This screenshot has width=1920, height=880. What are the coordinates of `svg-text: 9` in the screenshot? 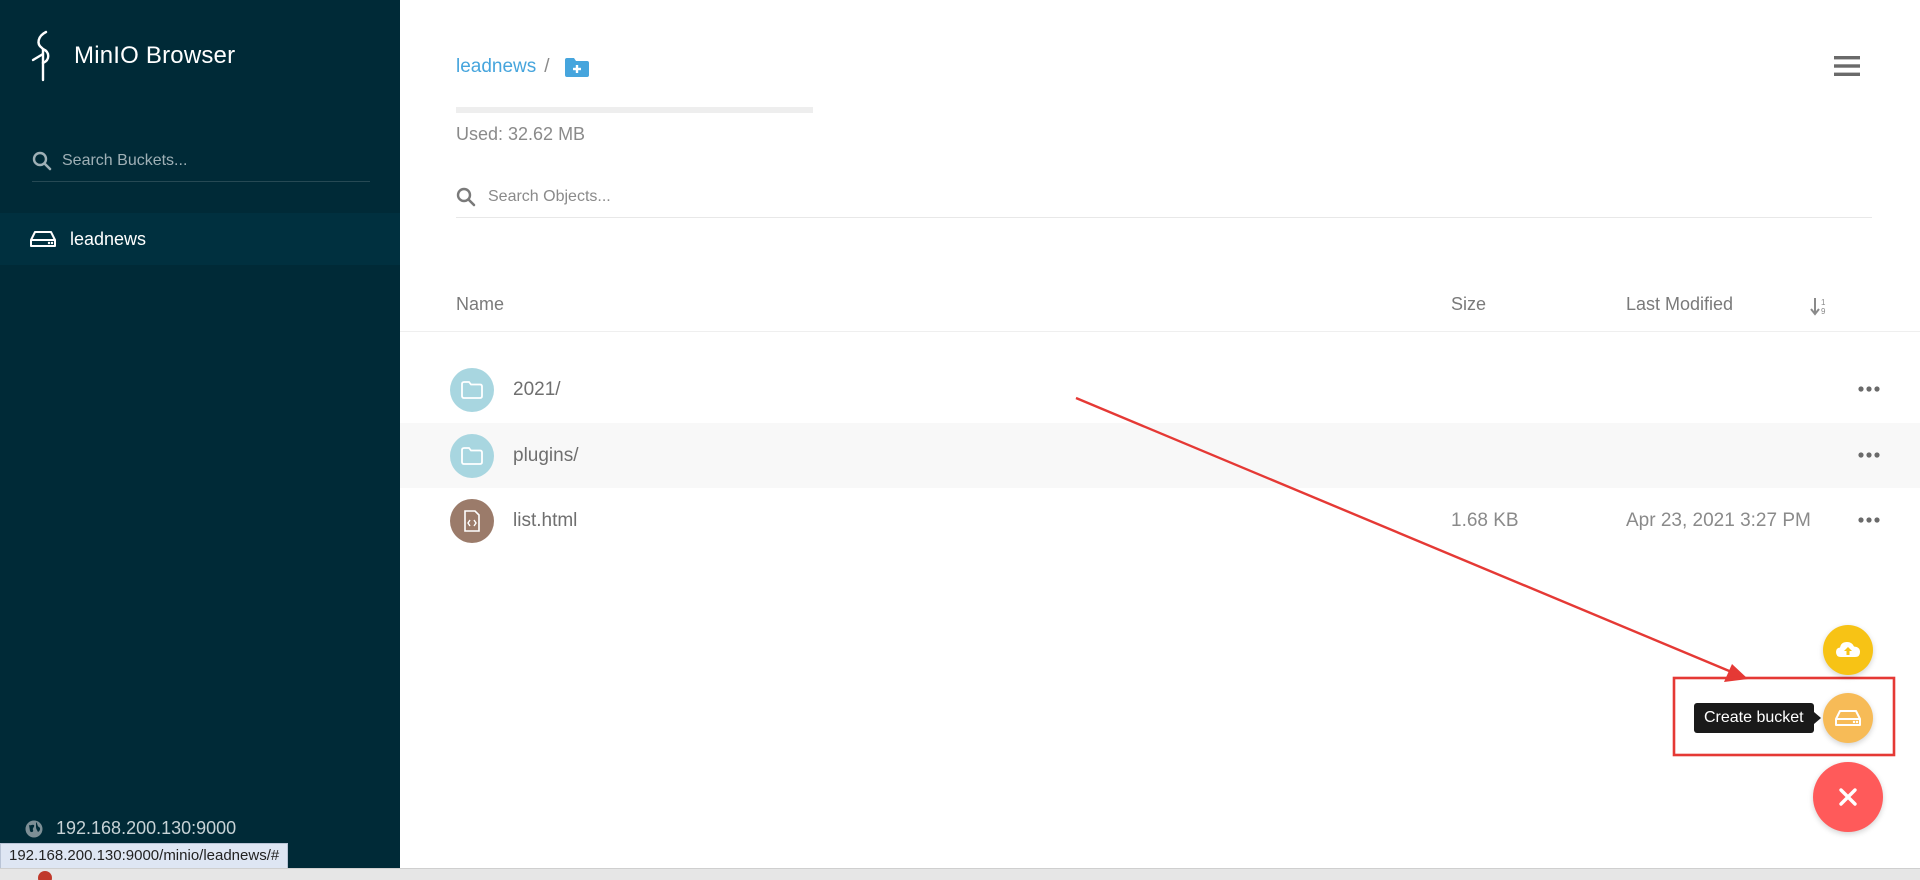 It's located at (1823, 311).